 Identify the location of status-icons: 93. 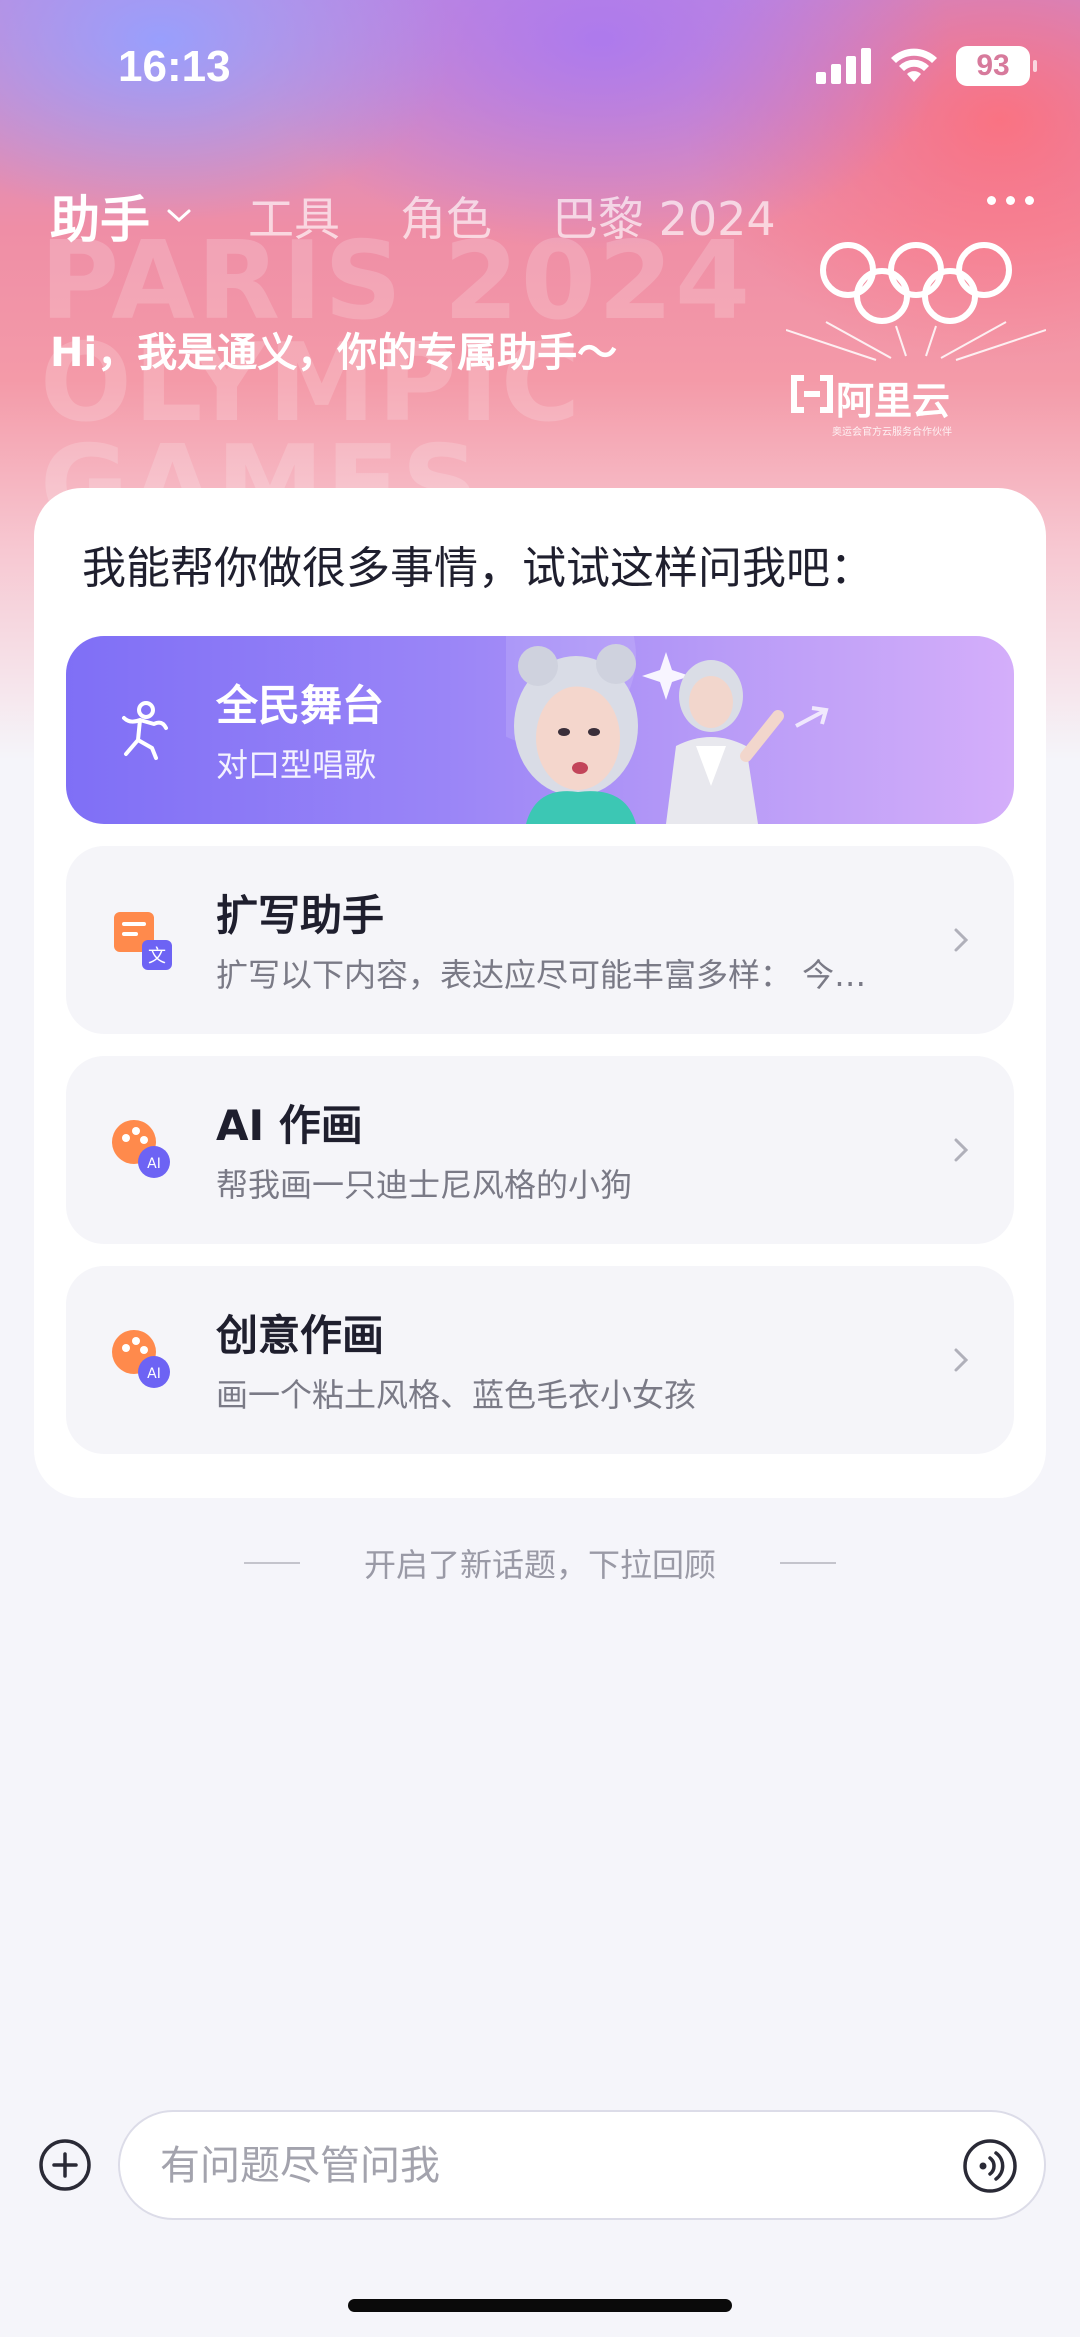
(926, 66).